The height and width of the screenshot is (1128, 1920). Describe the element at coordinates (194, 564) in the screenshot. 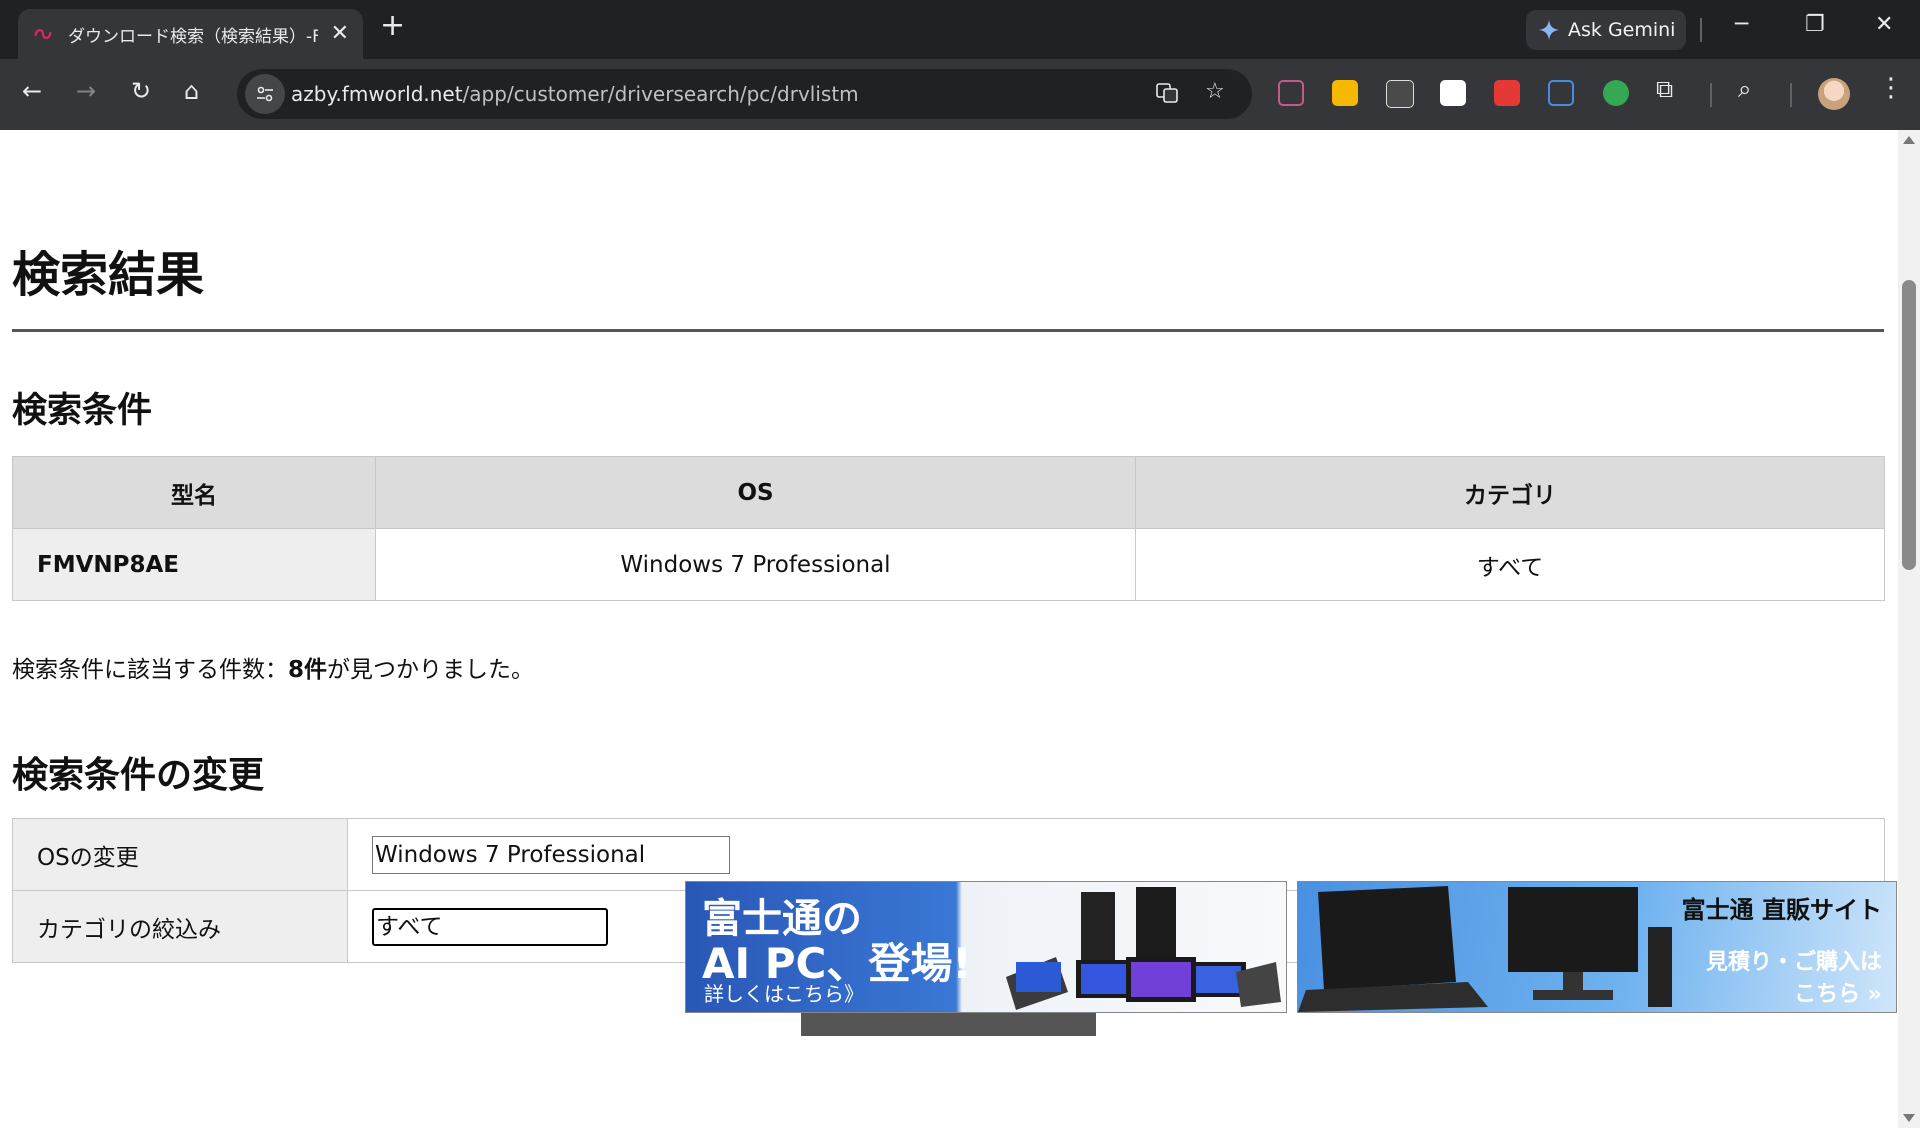

I see `cell-model: FMVNP8AE` at that location.